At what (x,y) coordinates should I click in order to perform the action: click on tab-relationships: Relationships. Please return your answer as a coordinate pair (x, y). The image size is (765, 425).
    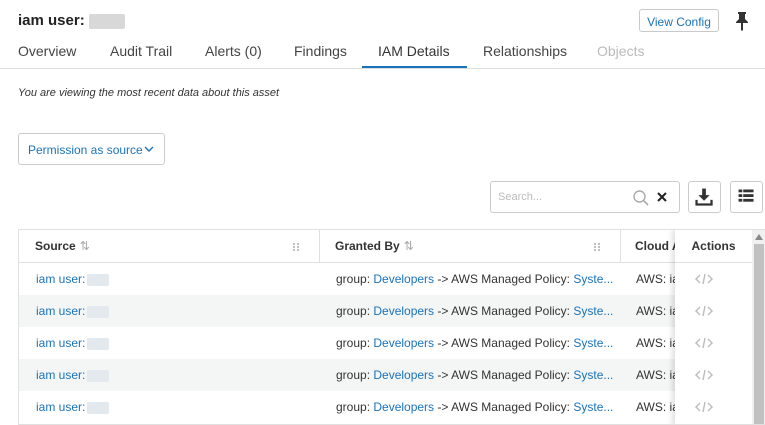
    Looking at the image, I should click on (525, 51).